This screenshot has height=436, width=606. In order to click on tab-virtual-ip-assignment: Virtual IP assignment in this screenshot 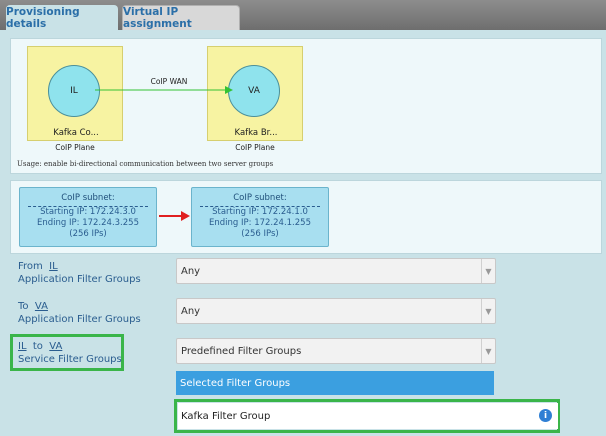, I will do `click(181, 17)`.